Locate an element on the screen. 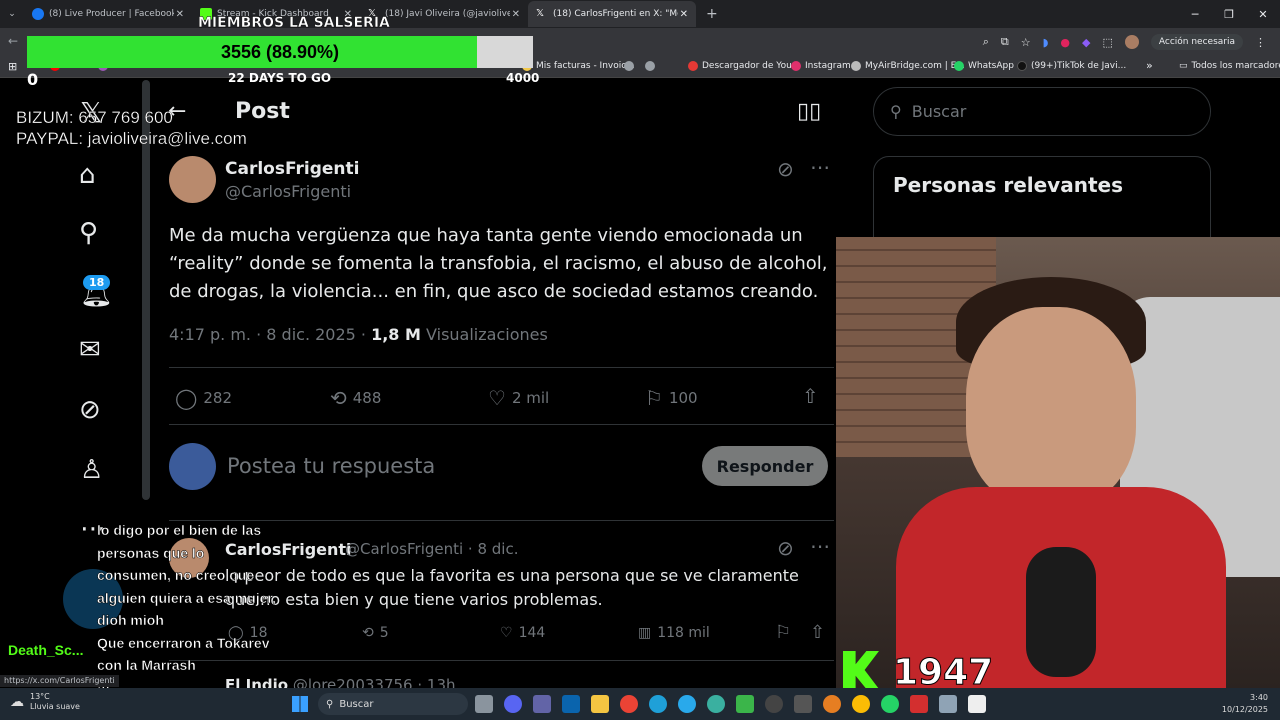 The image size is (1280, 720). reply-action: ◯ 282 is located at coordinates (203, 398).